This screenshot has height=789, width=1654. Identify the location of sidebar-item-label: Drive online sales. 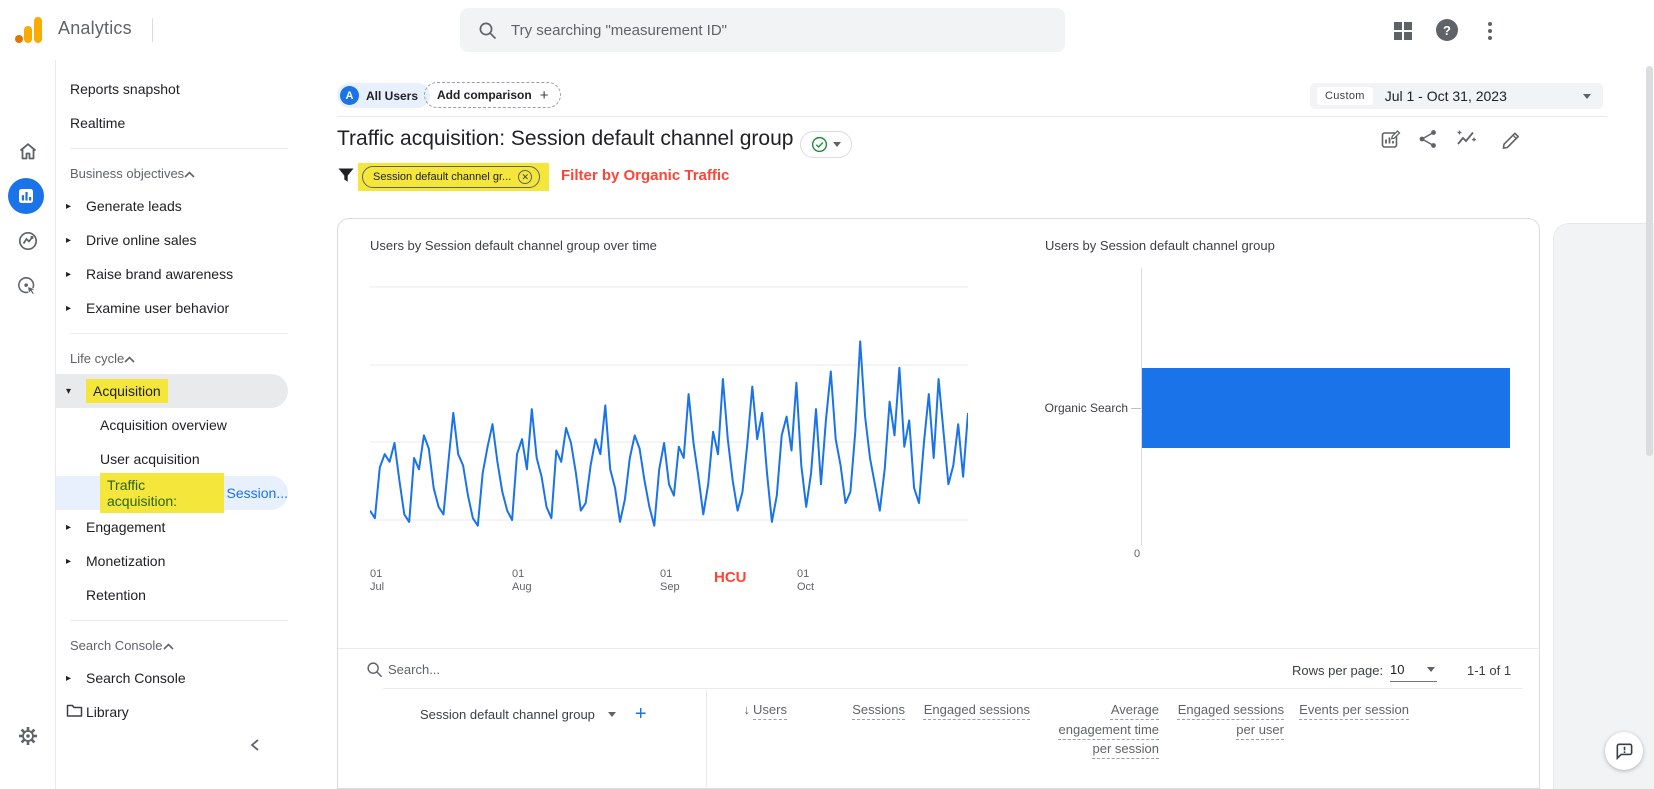
(141, 240).